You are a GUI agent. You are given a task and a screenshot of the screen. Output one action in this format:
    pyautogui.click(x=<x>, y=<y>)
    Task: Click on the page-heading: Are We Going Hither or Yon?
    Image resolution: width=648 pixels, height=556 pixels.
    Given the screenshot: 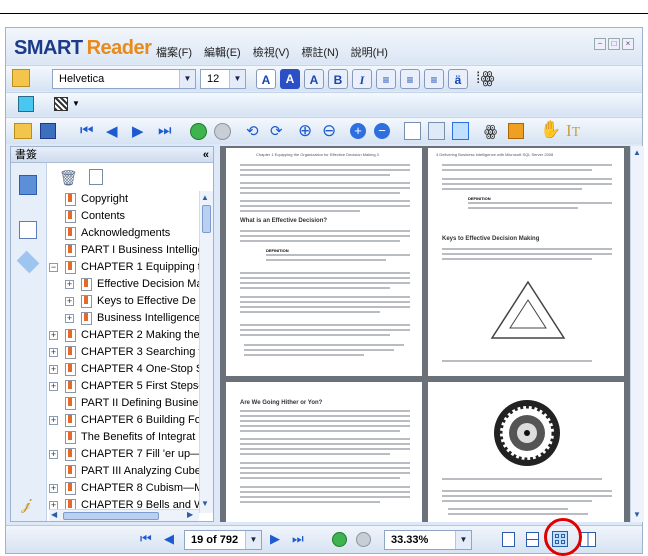 What is the action you would take?
    pyautogui.click(x=281, y=403)
    